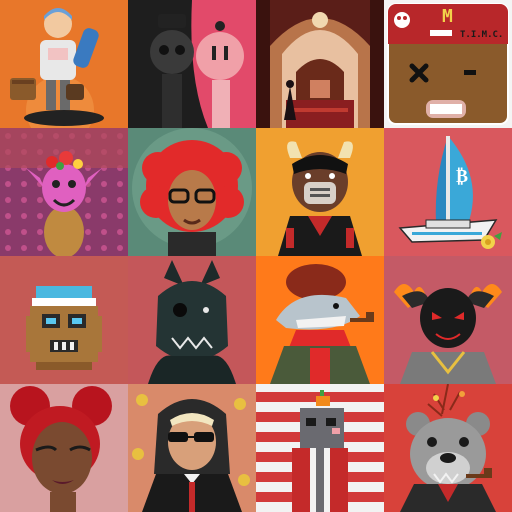 The width and height of the screenshot is (512, 512). I want to click on yacht-image, so click(448, 192).